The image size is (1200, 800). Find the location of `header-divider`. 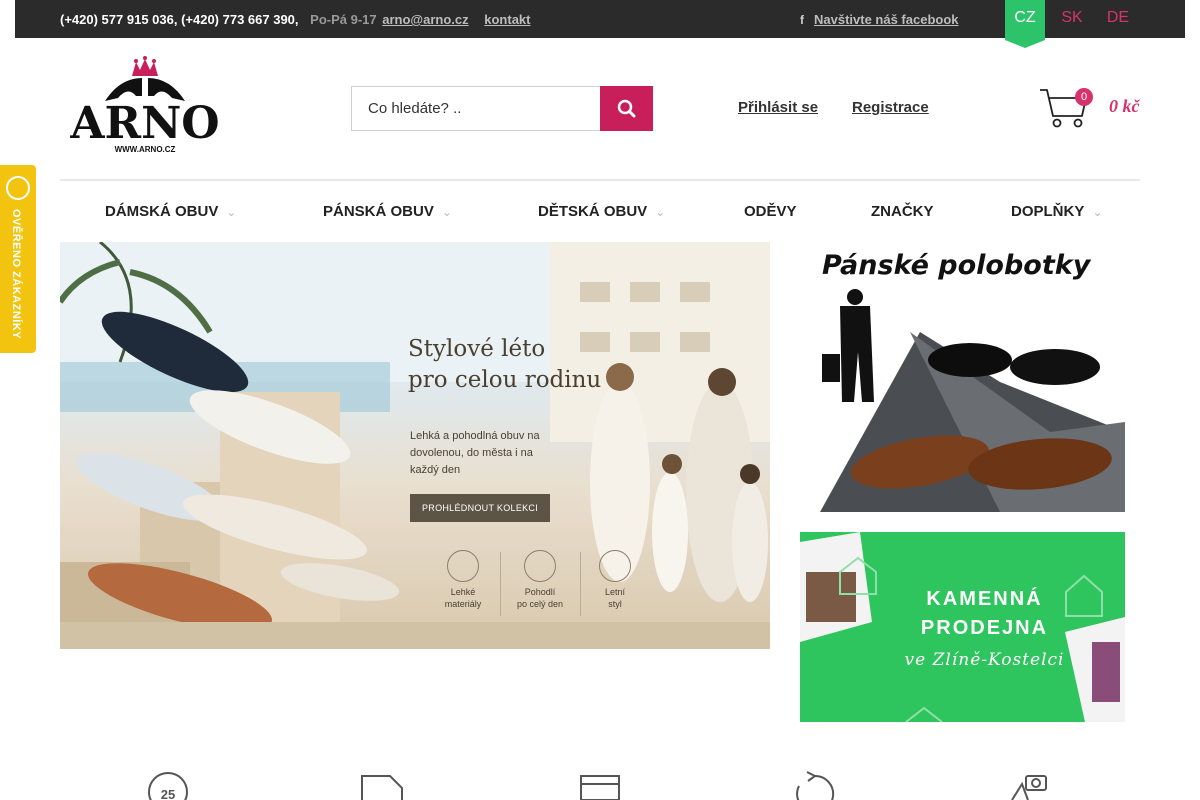

header-divider is located at coordinates (600, 180).